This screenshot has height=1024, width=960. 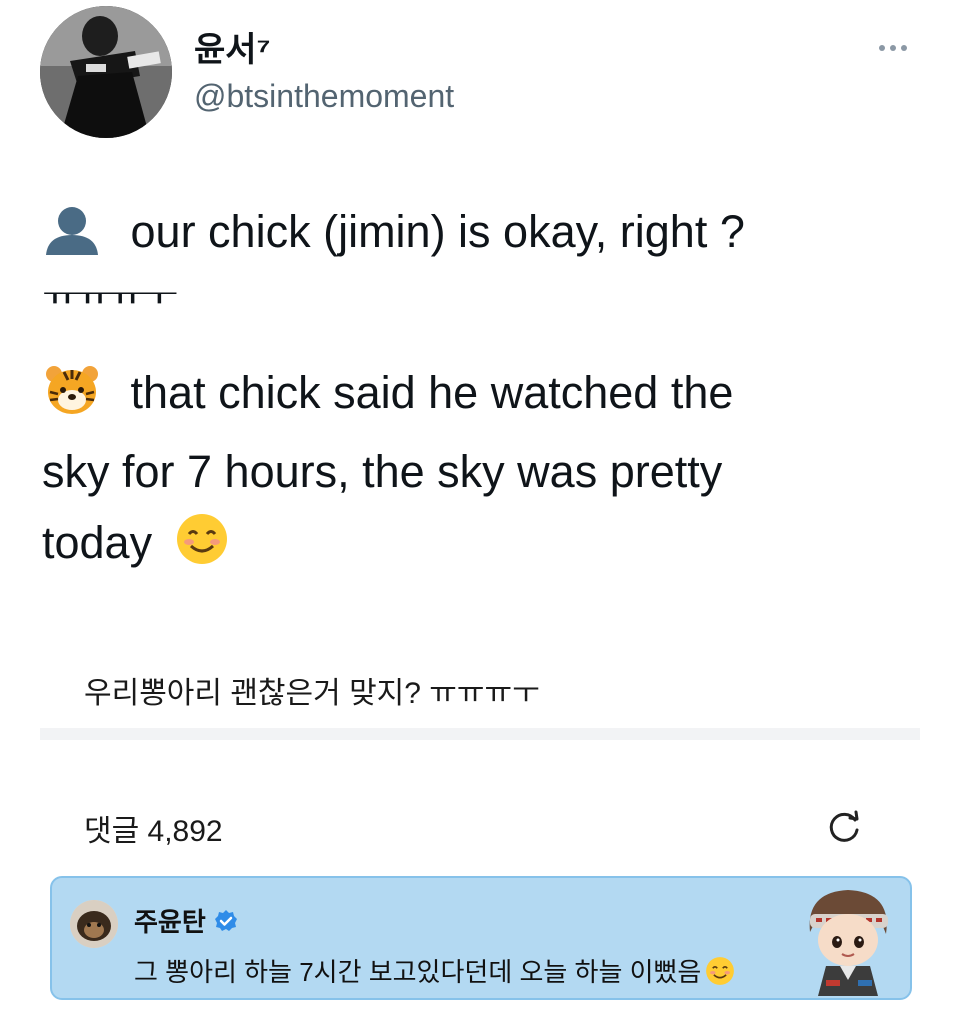 What do you see at coordinates (232, 46) in the screenshot?
I see `display-name: 윤서⁷` at bounding box center [232, 46].